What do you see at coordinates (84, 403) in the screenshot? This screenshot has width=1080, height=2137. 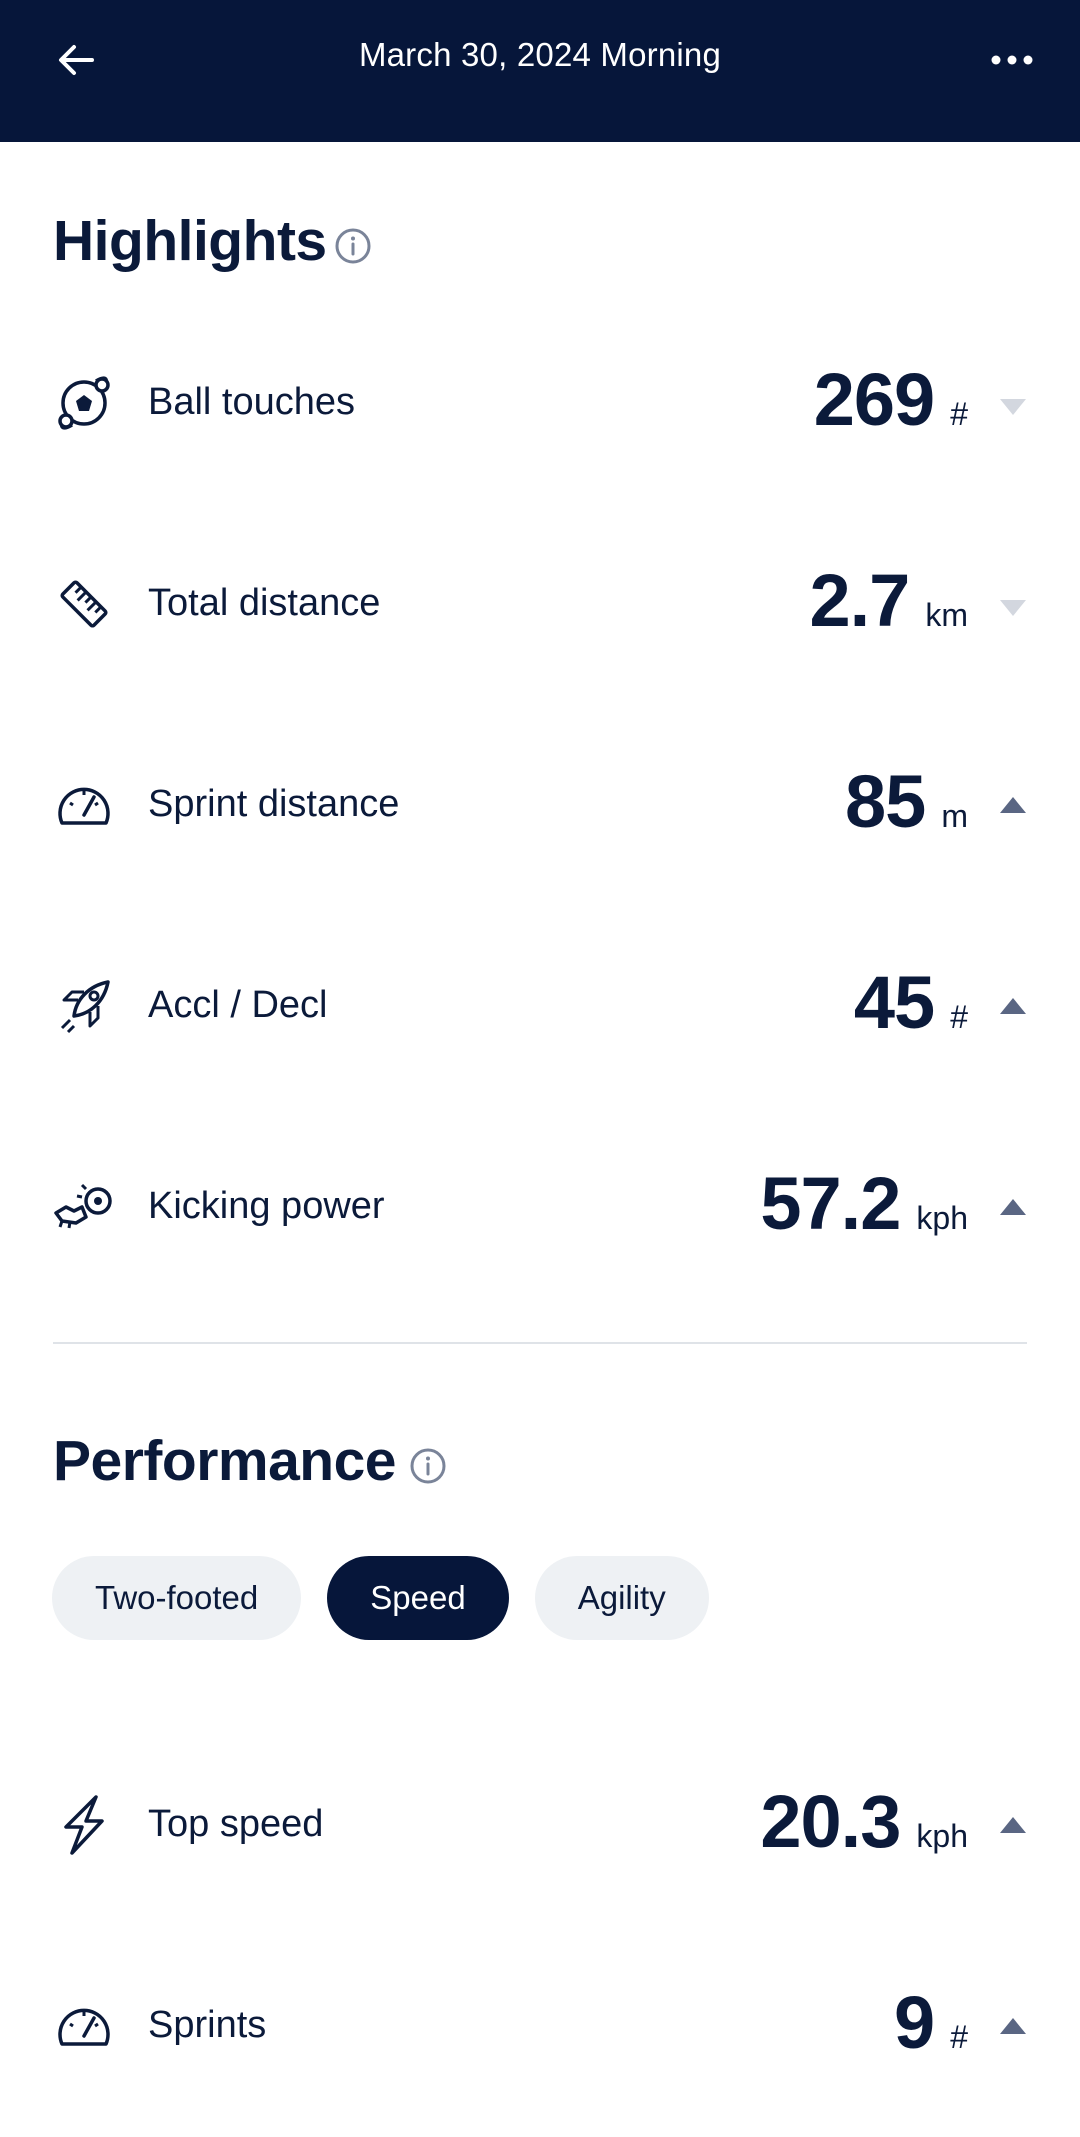 I see `ball-icon` at bounding box center [84, 403].